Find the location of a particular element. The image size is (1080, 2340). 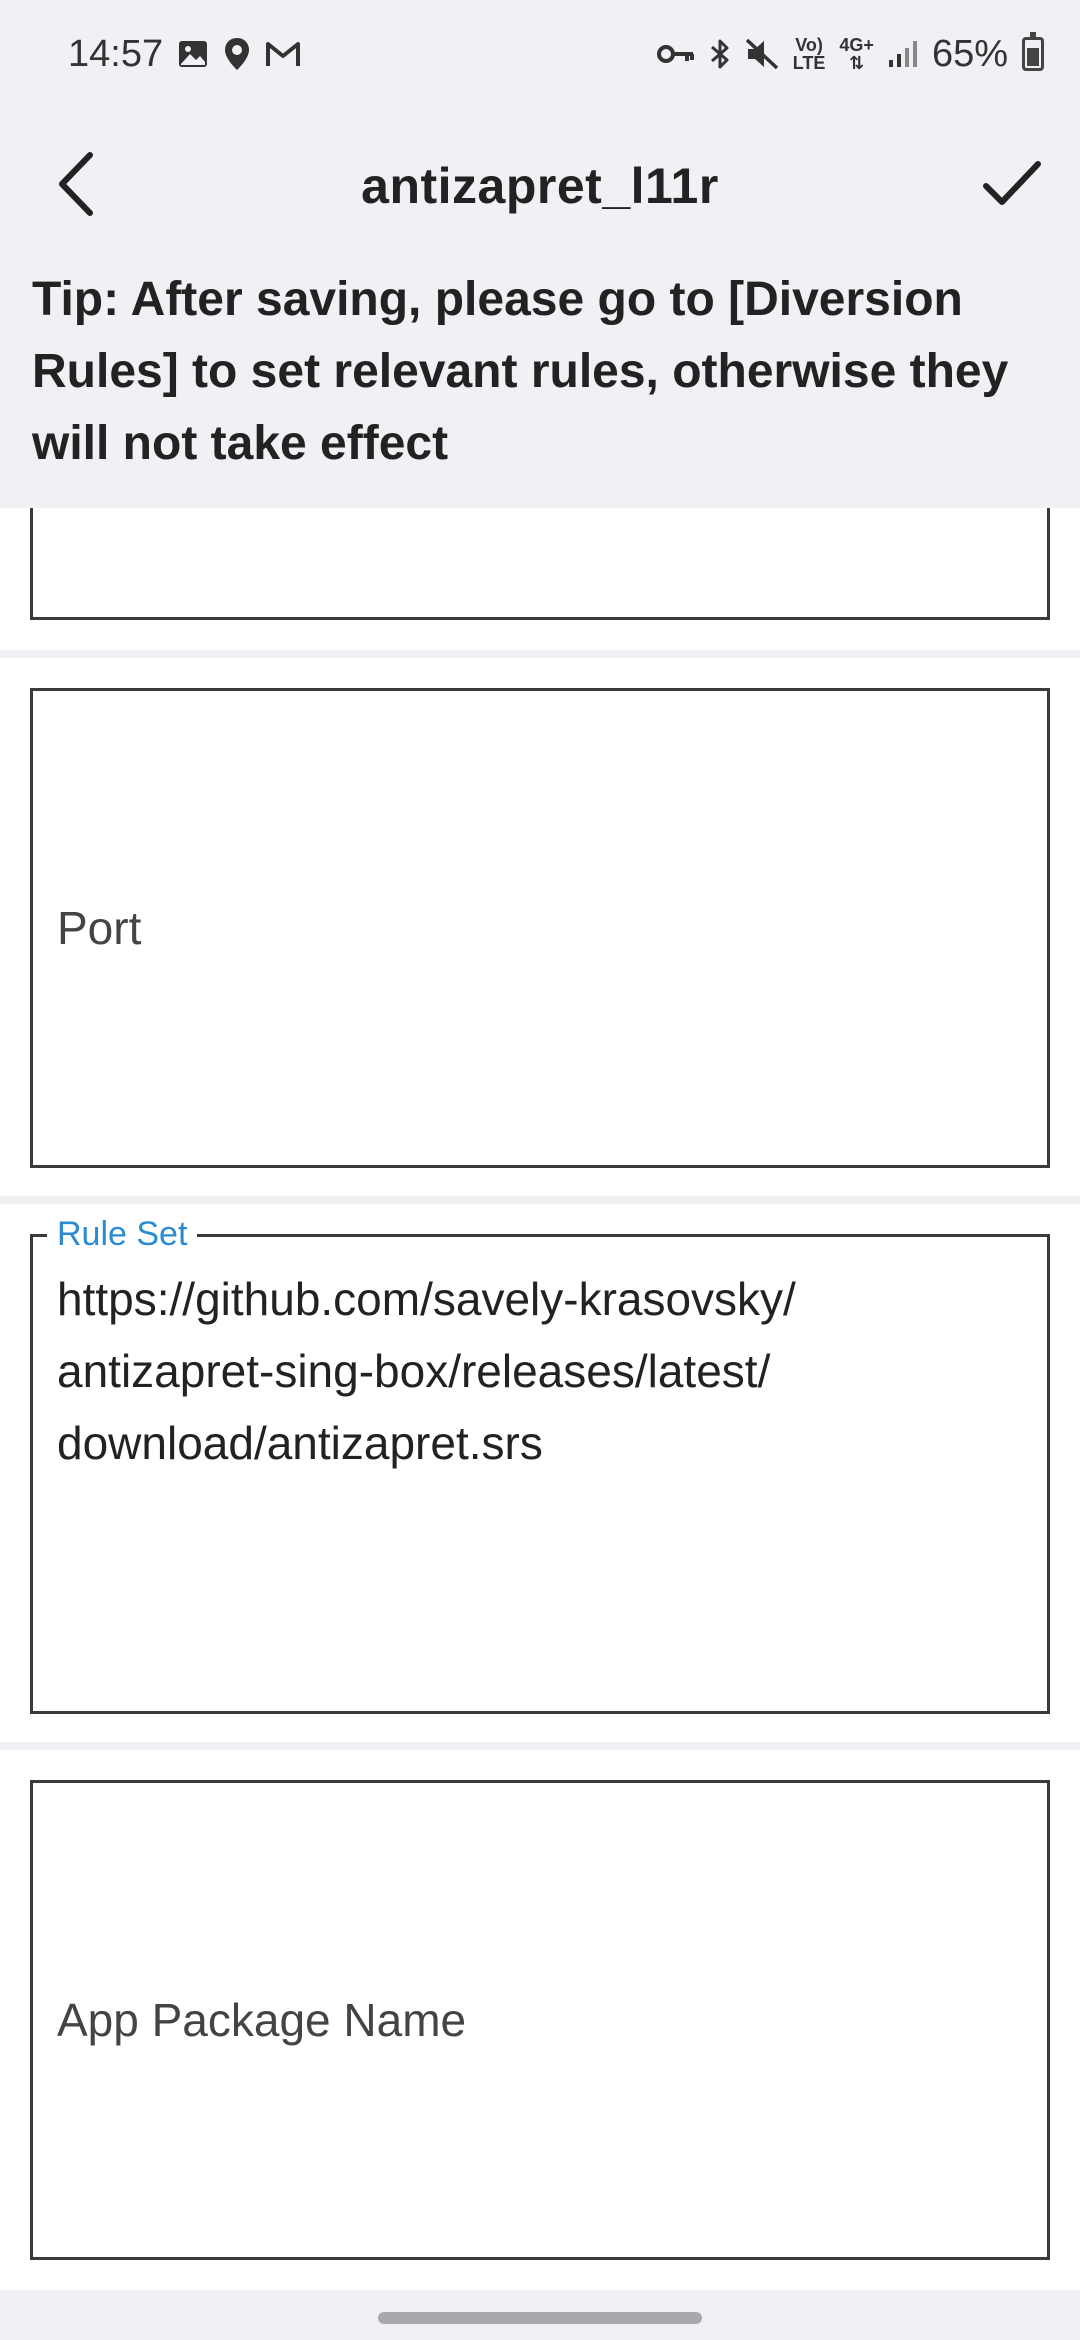

network-type: 4G+ is located at coordinates (856, 45).